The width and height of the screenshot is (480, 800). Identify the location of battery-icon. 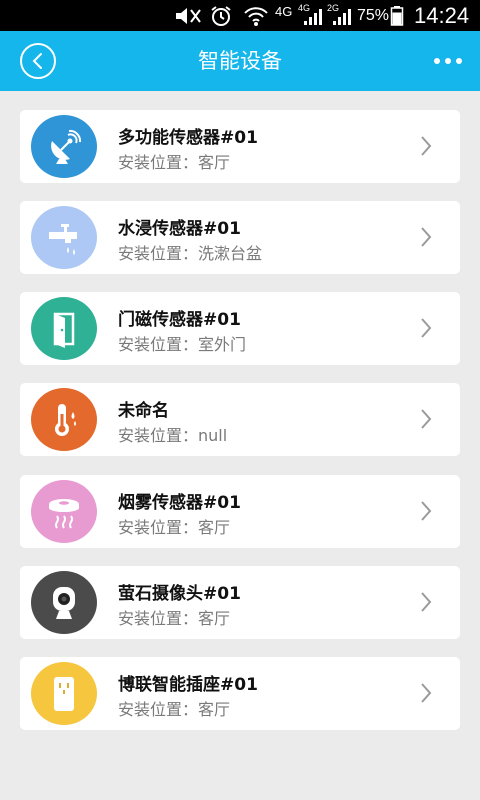
(397, 15).